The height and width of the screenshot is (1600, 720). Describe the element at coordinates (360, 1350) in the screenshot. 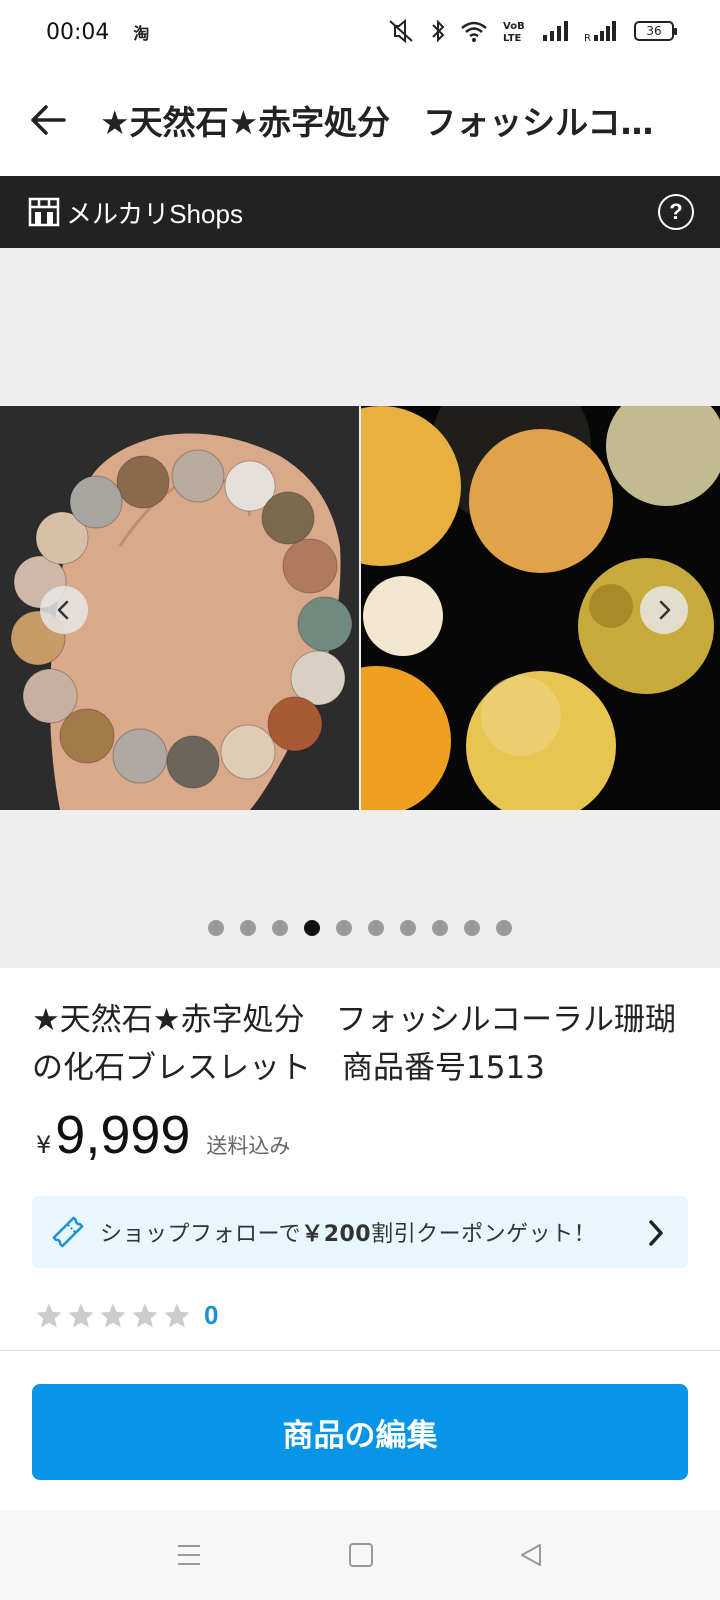

I see `divider` at that location.